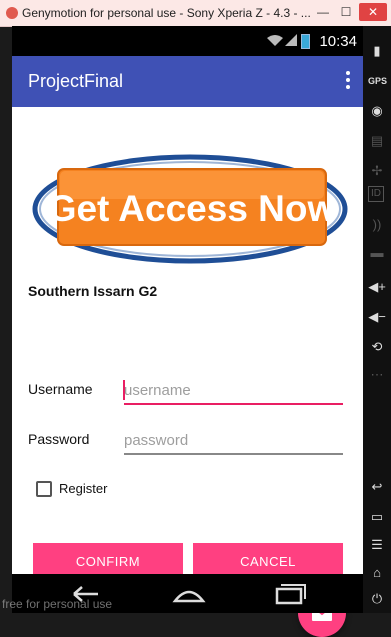  Describe the element at coordinates (233, 391) in the screenshot. I see `username-input` at that location.